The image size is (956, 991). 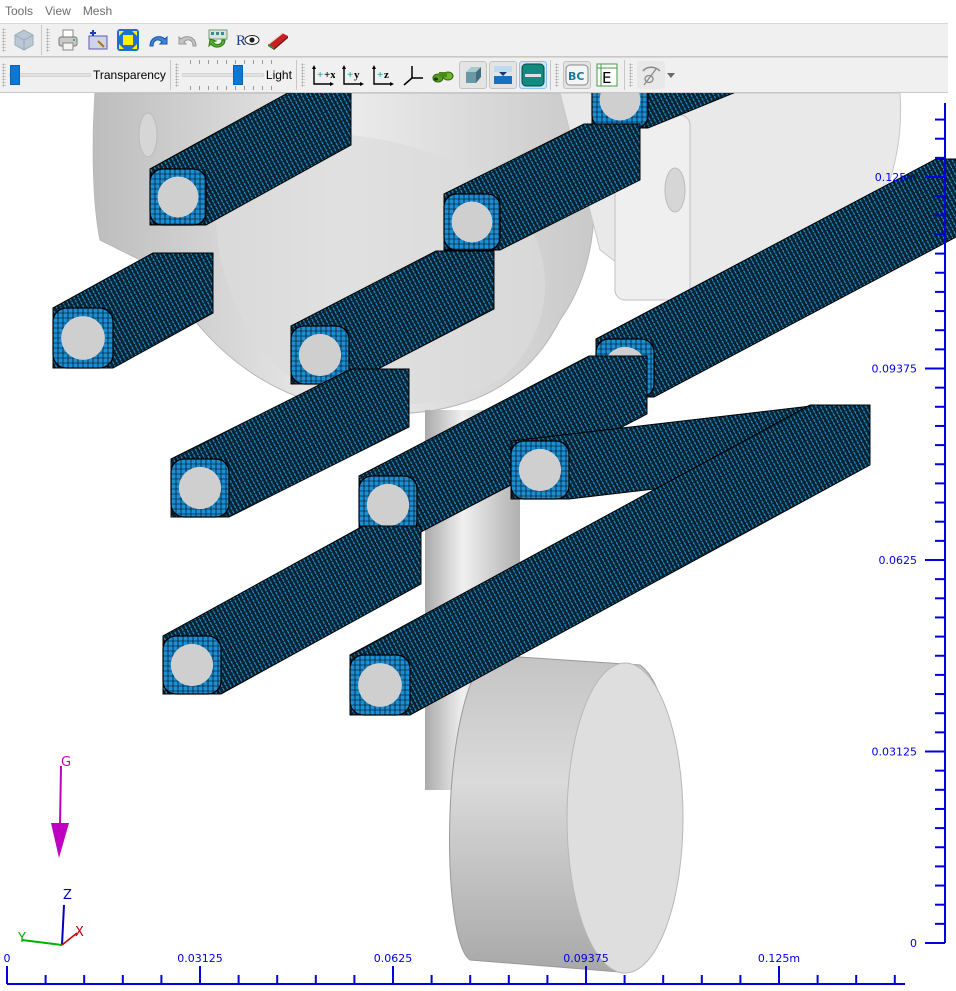 What do you see at coordinates (671, 75) in the screenshot?
I see `chevron-down-icon` at bounding box center [671, 75].